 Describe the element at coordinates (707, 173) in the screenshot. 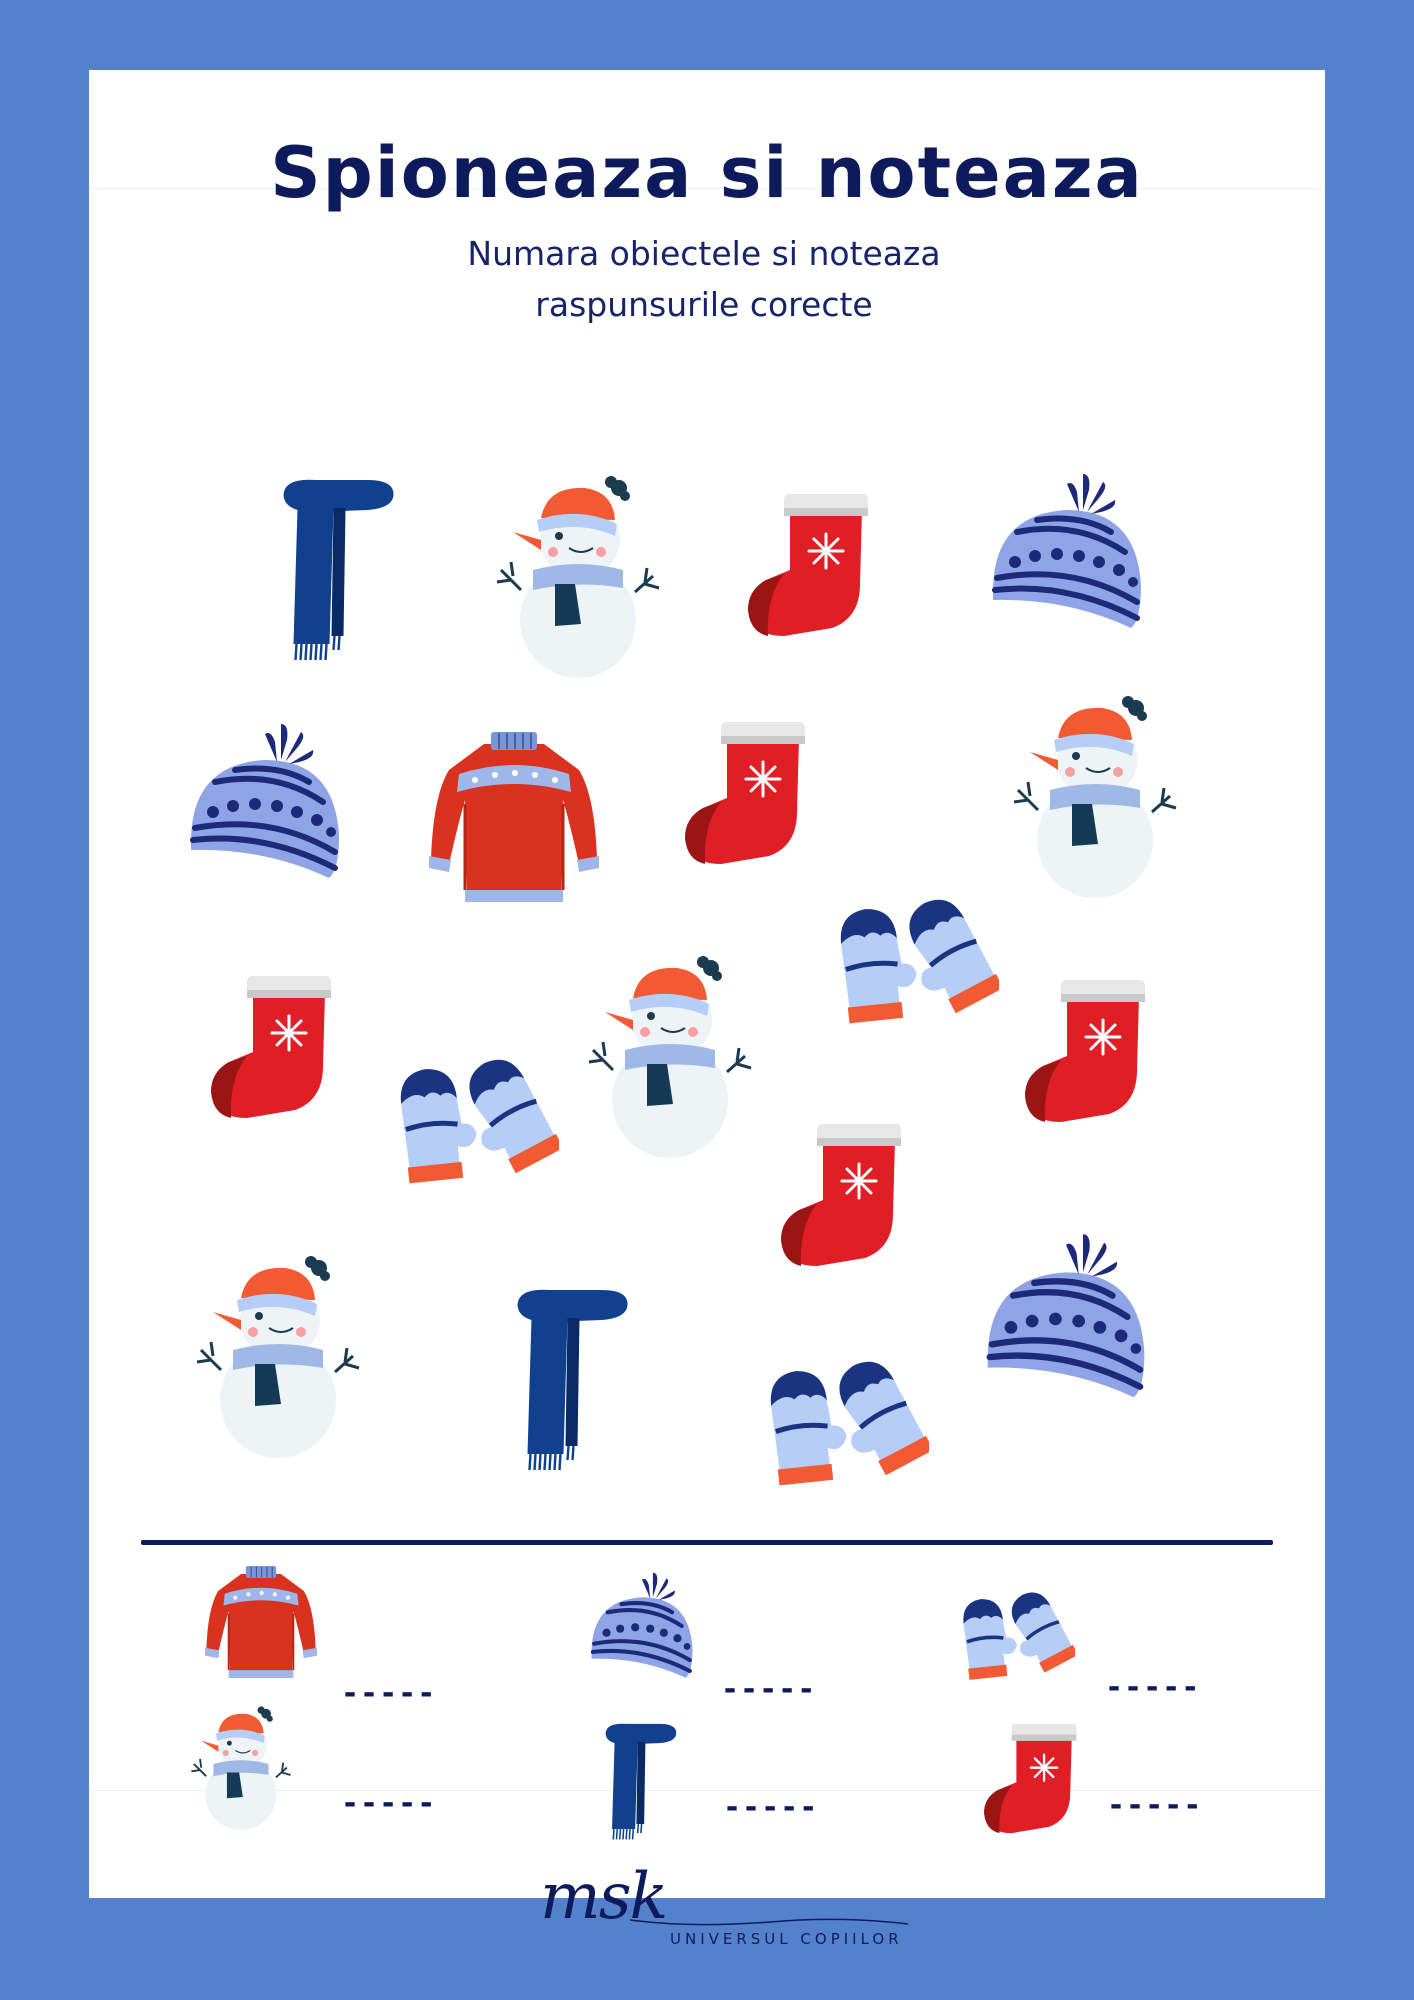

I see `page-title: Spioneaza si noteaza` at that location.